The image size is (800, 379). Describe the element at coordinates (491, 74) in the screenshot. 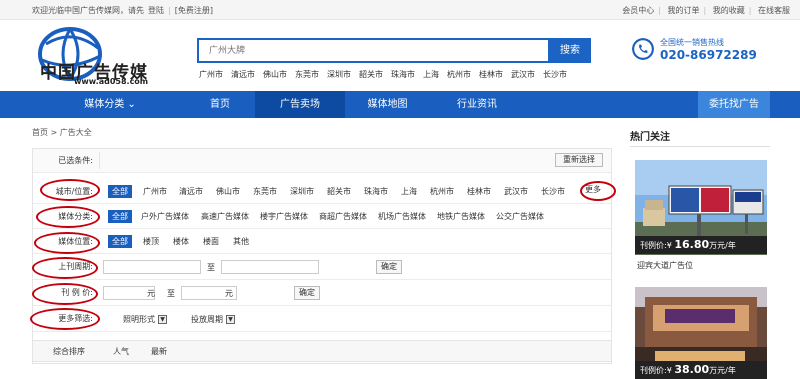

I see `city-link: 桂林市` at that location.